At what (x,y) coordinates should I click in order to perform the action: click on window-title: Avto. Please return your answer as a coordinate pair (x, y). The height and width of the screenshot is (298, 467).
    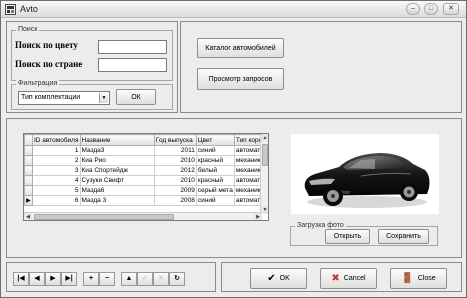
    Looking at the image, I should click on (29, 9).